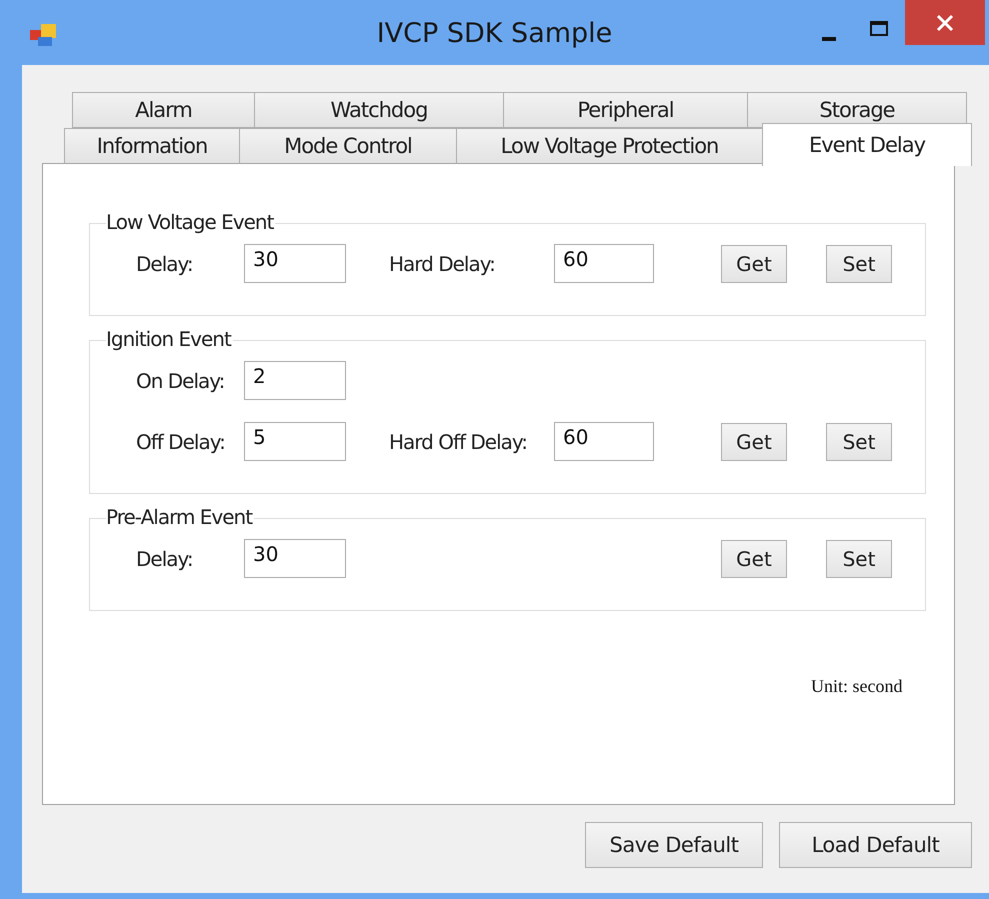  What do you see at coordinates (856, 686) in the screenshot?
I see `unit-note: Unit: second` at bounding box center [856, 686].